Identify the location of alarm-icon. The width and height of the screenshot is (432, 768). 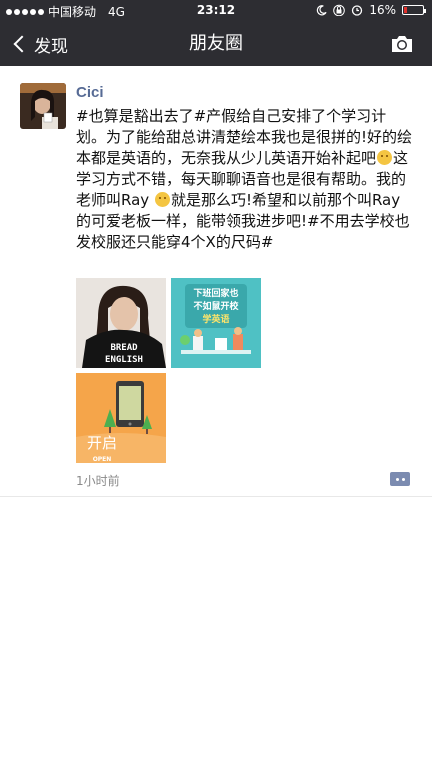
(357, 10).